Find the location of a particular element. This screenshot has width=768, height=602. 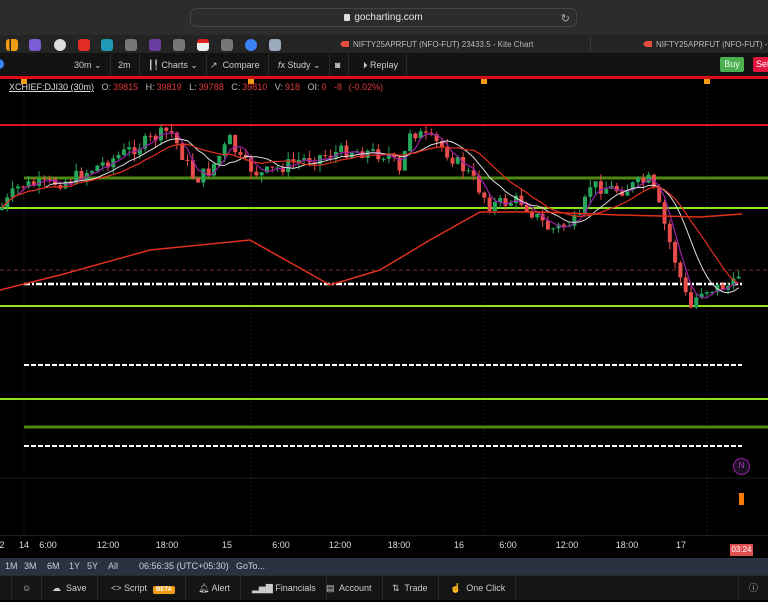

interval-dropdown: 30m ⌄ is located at coordinates (88, 65).